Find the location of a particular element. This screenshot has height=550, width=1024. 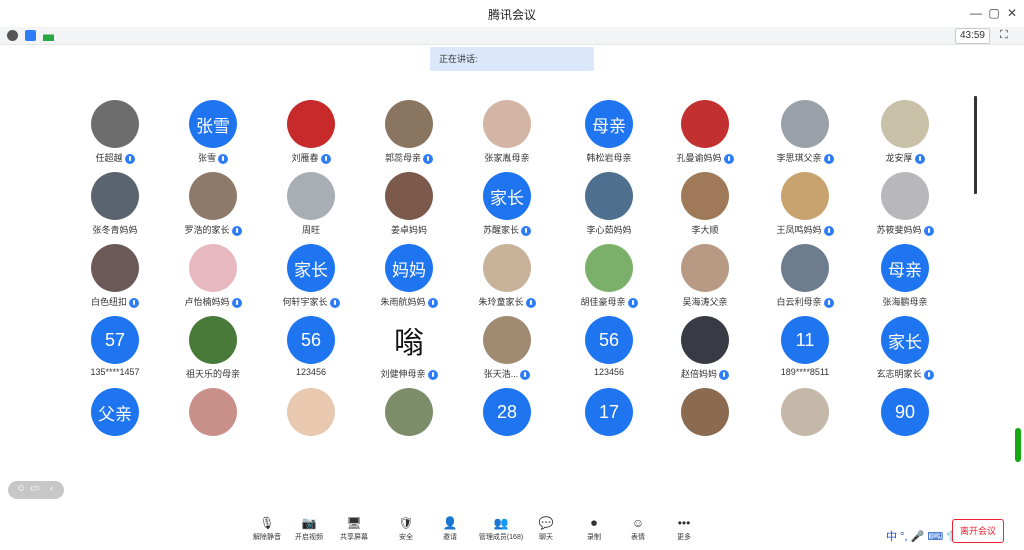

participant-name: 胡佳豪母亲 is located at coordinates (609, 301).